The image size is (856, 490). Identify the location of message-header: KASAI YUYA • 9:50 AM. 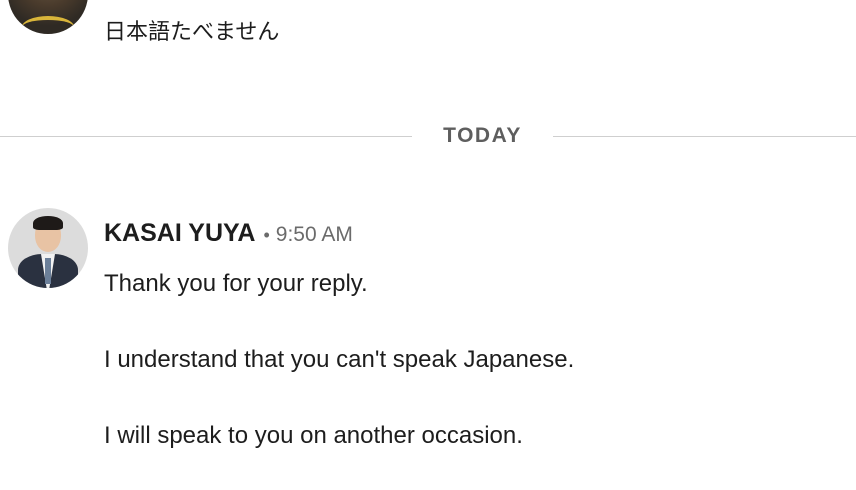
(228, 235).